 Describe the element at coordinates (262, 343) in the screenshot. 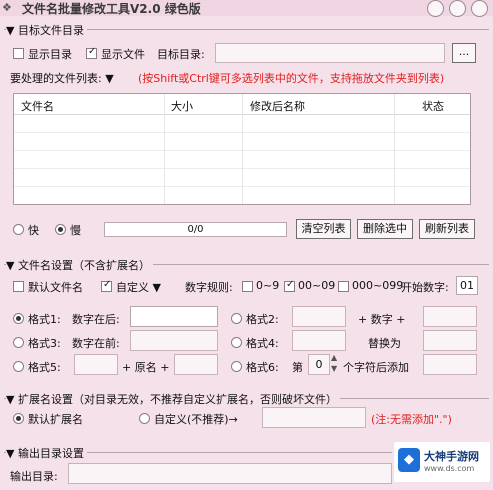

I see `format4-label: 格式4:` at that location.